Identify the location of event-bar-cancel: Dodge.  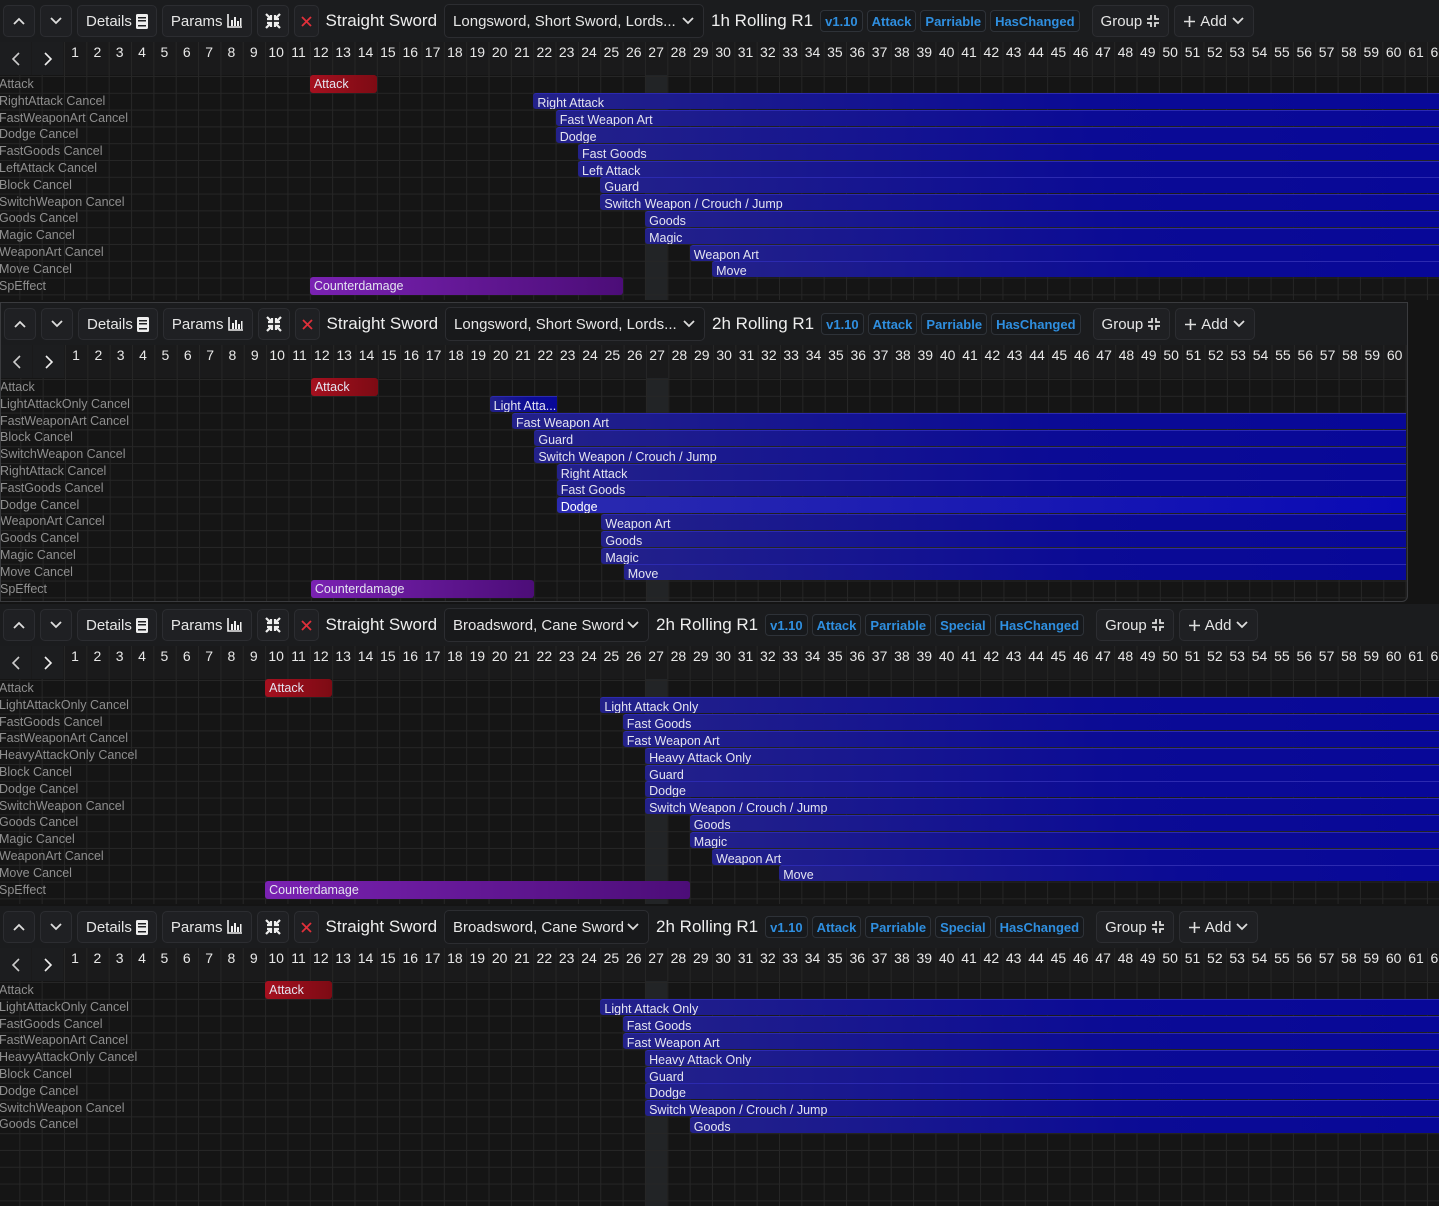
(1042, 789).